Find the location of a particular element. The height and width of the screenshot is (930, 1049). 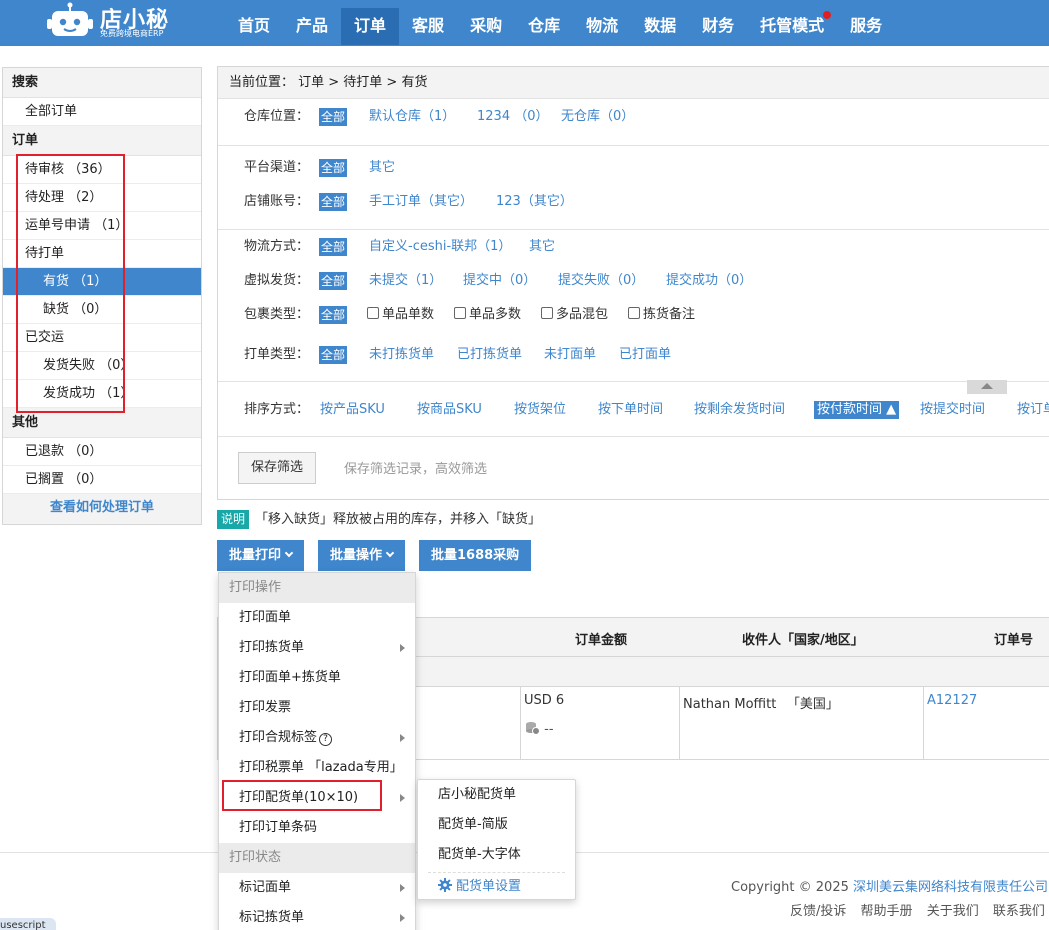

submenu-item-simple-slip: 配货单-简版 is located at coordinates (496, 825).